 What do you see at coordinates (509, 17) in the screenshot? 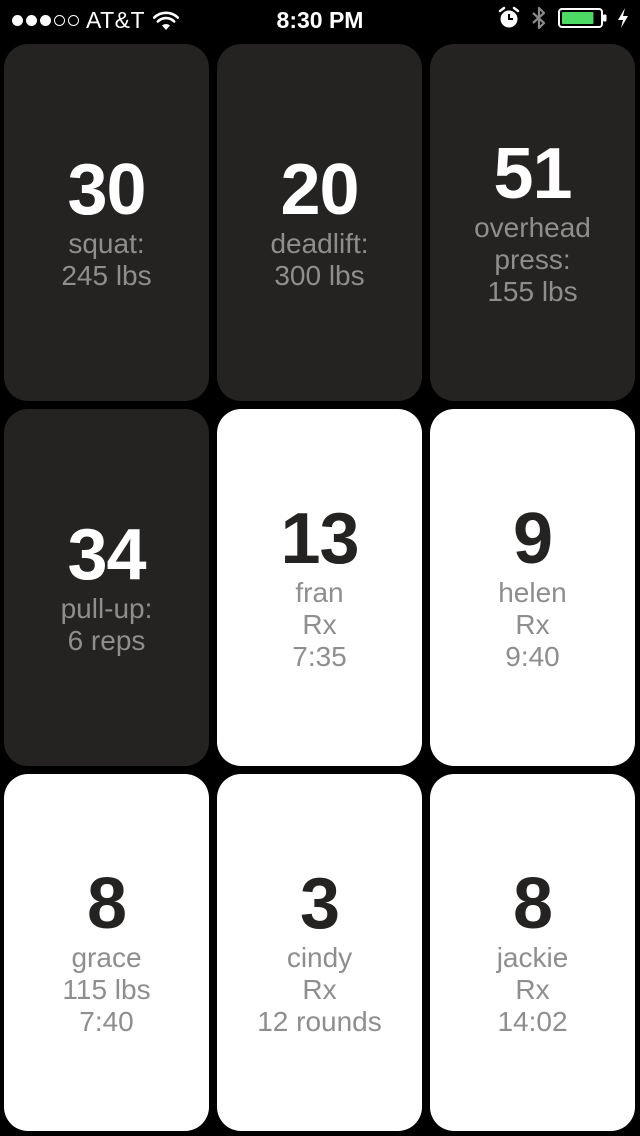
I see `alarm-icon` at bounding box center [509, 17].